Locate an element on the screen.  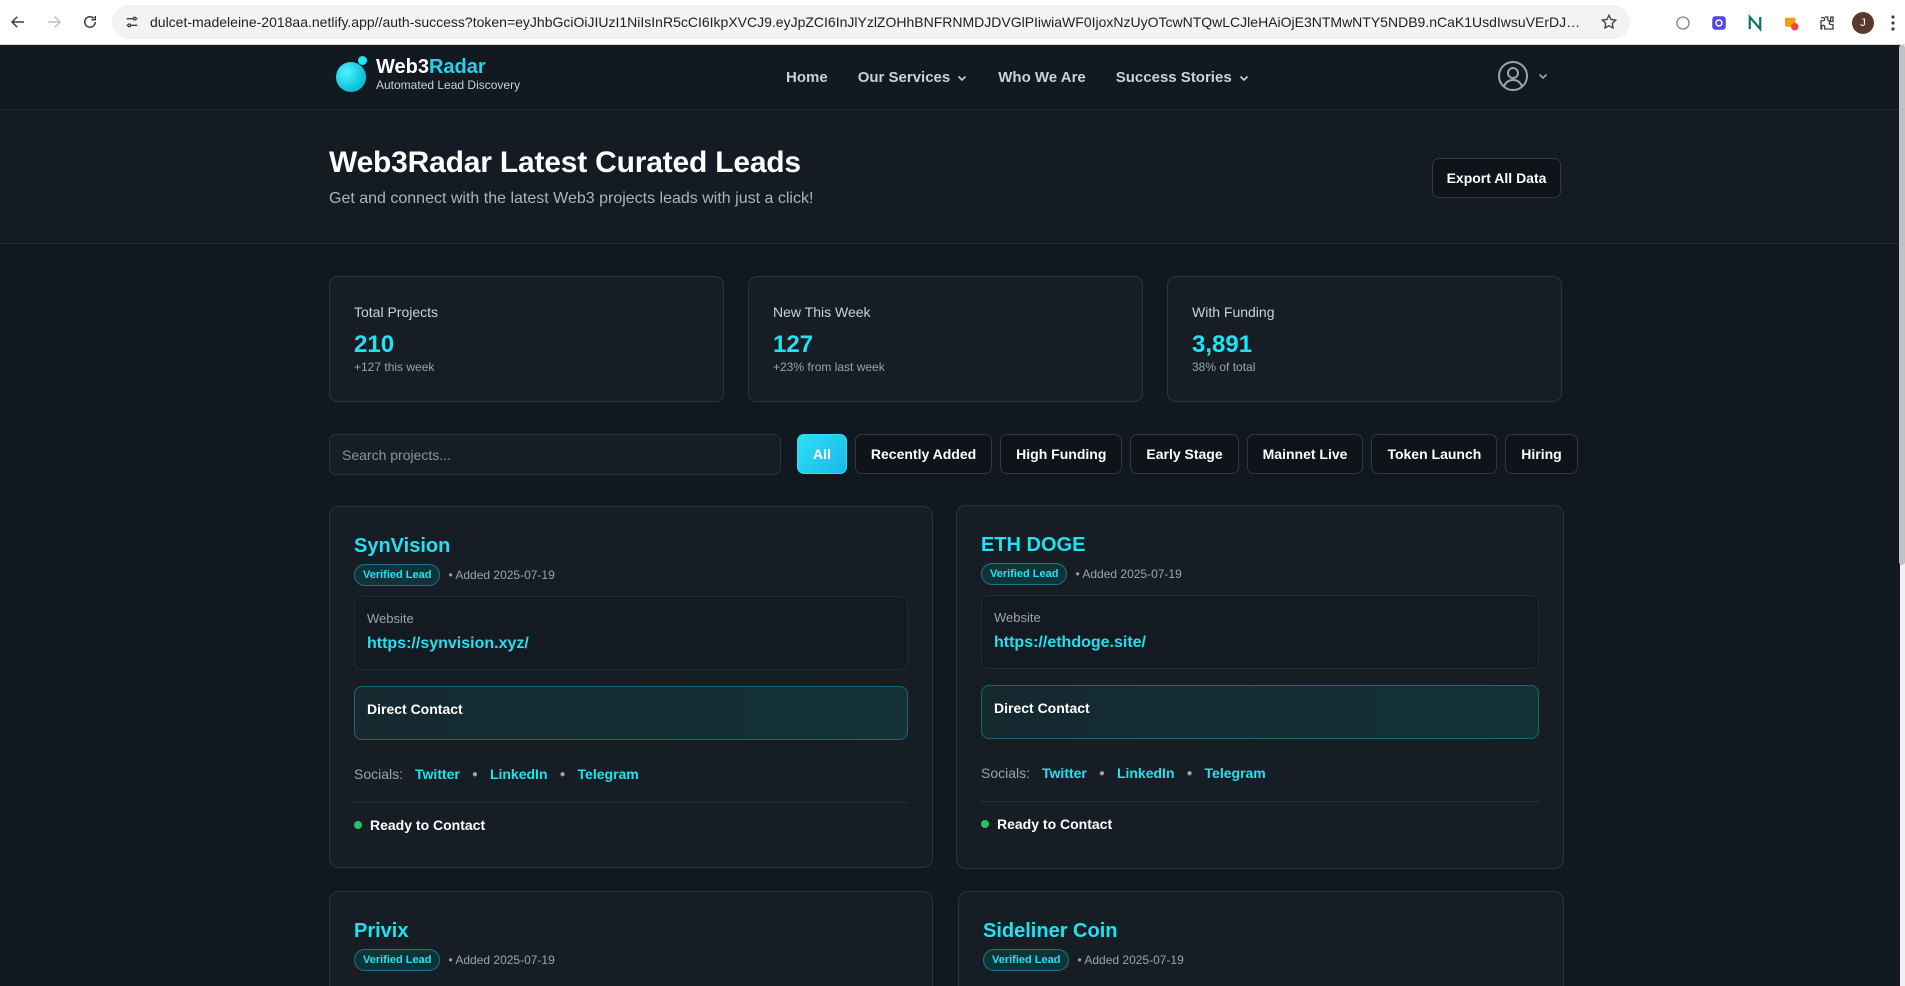
search-input is located at coordinates (555, 454).